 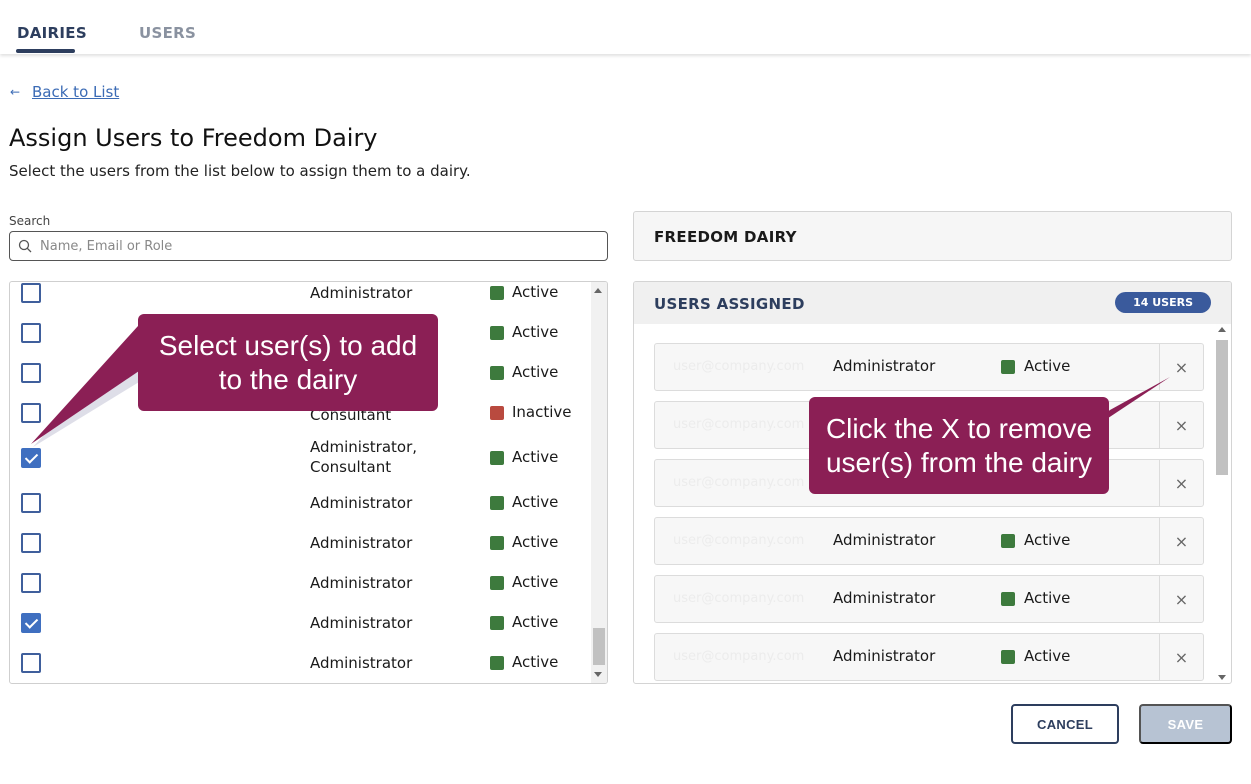 I want to click on callout-line: Select user(s) to add, so click(x=288, y=345).